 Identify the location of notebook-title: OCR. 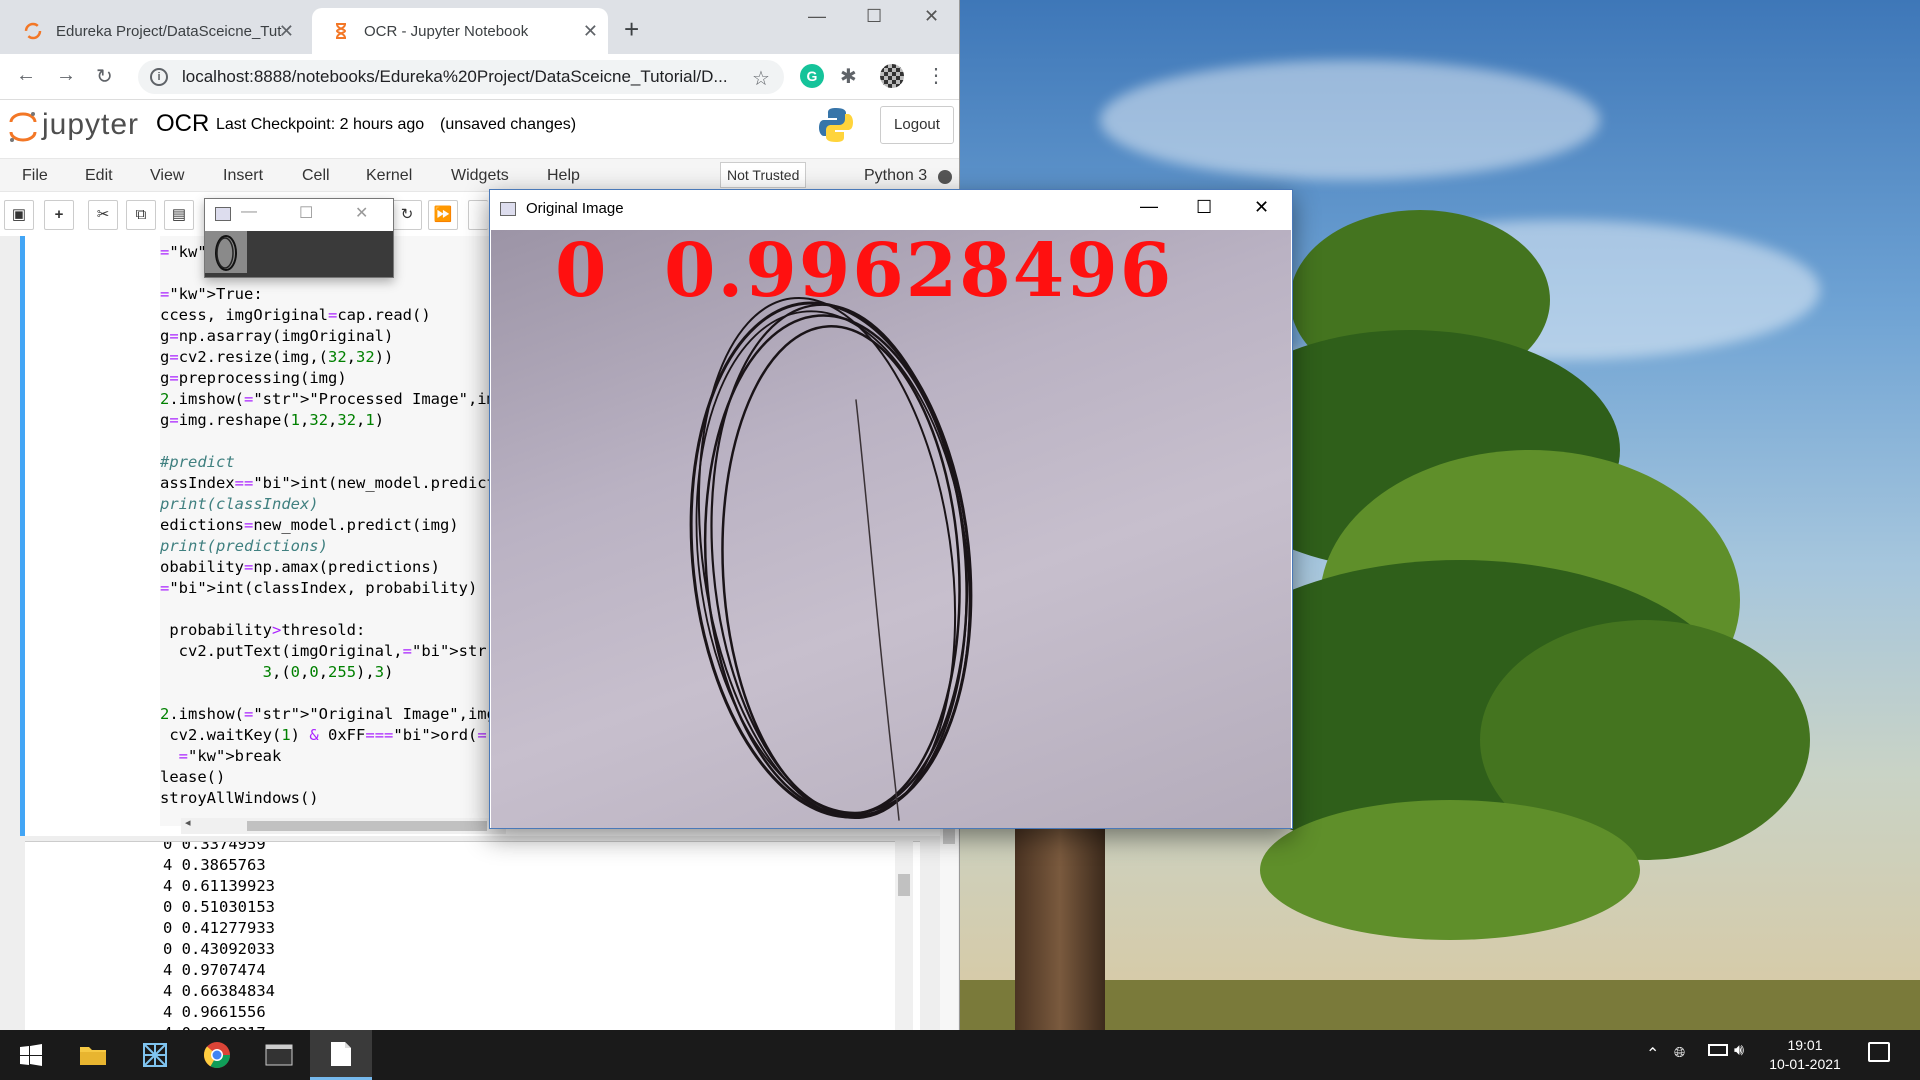
(182, 124).